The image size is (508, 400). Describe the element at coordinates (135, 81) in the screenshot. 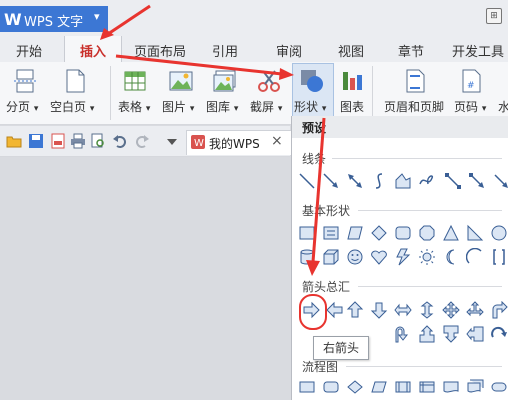

I see `table-icon` at that location.